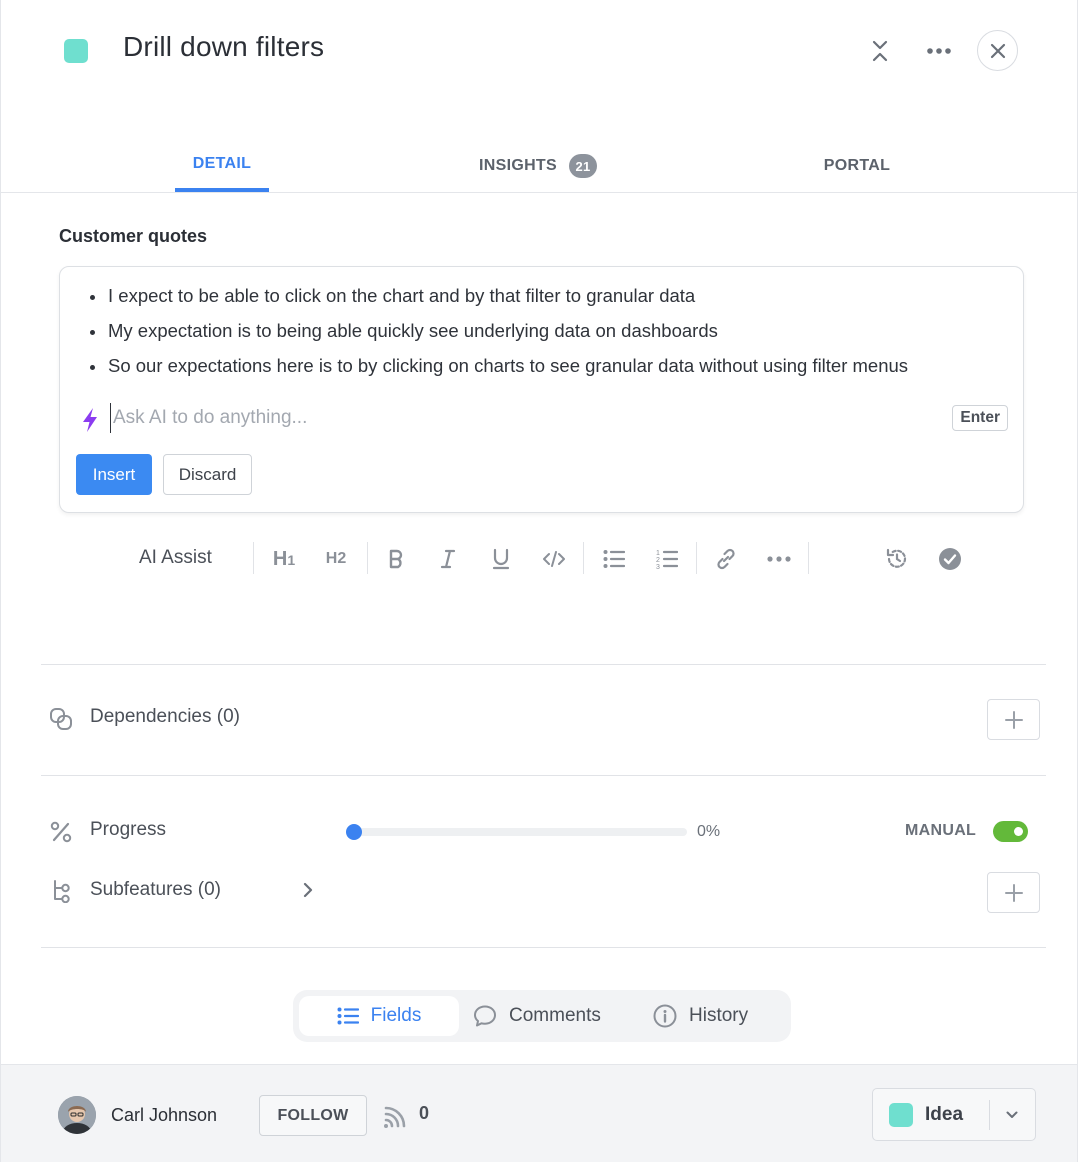 Image resolution: width=1078 pixels, height=1162 pixels. I want to click on bold-icon, so click(396, 559).